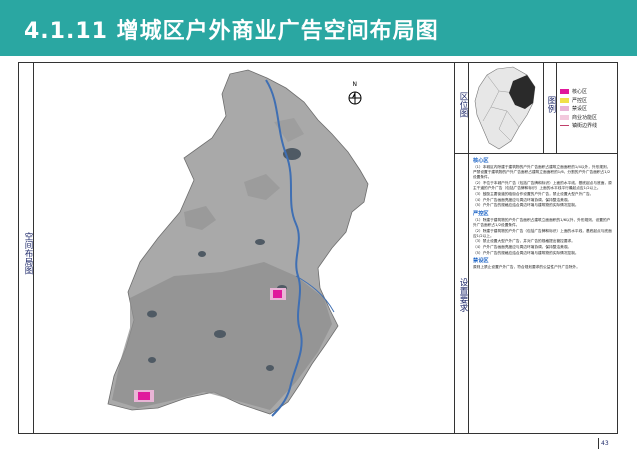 Image resolution: width=637 pixels, height=451 pixels. Describe the element at coordinates (564, 125) in the screenshot. I see `legend-line` at that location.